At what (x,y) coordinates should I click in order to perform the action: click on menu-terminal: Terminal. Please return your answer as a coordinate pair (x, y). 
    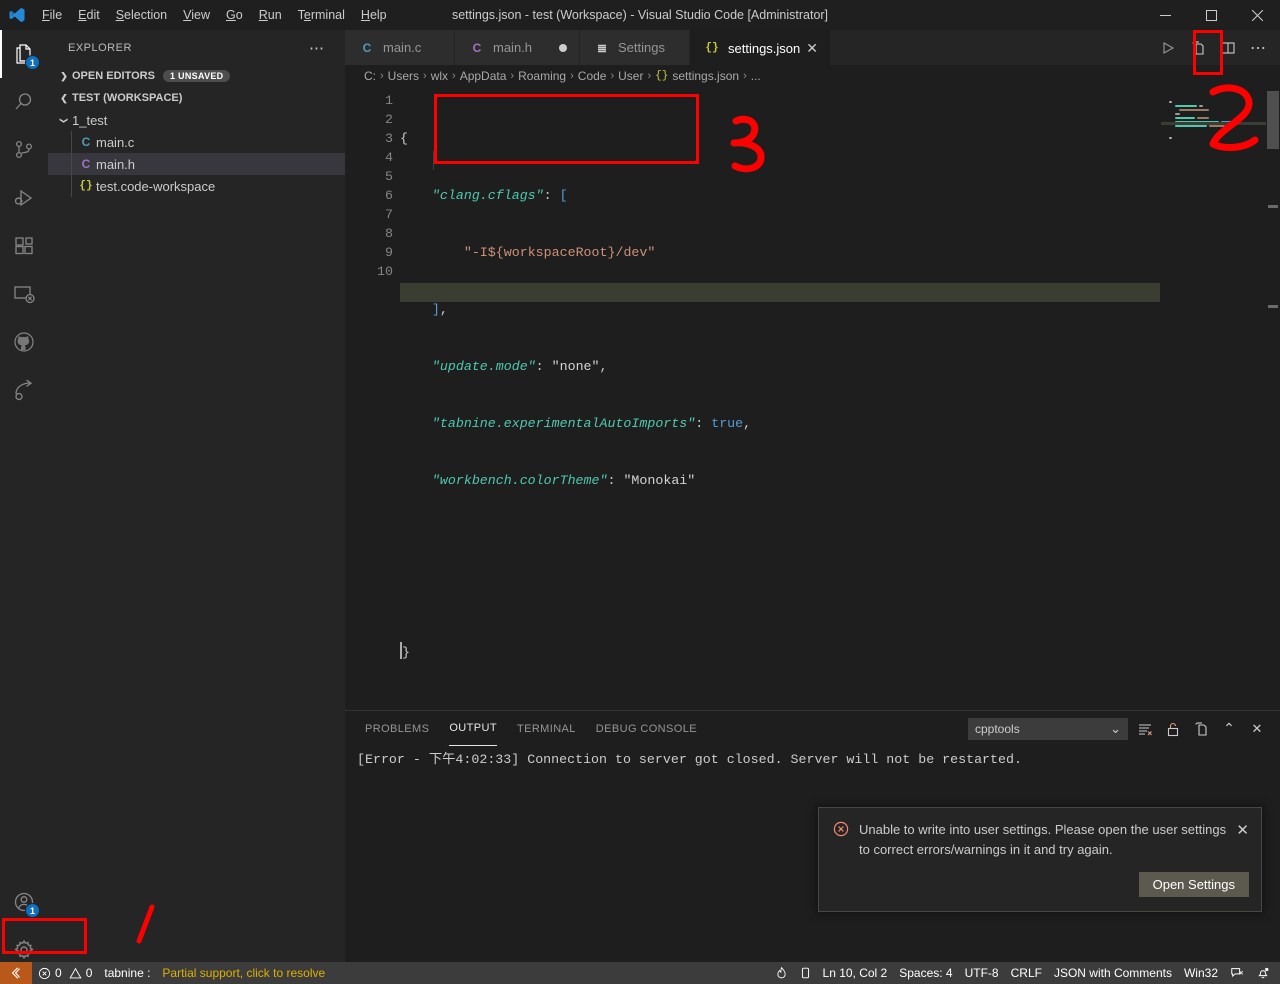
    Looking at the image, I should click on (321, 15).